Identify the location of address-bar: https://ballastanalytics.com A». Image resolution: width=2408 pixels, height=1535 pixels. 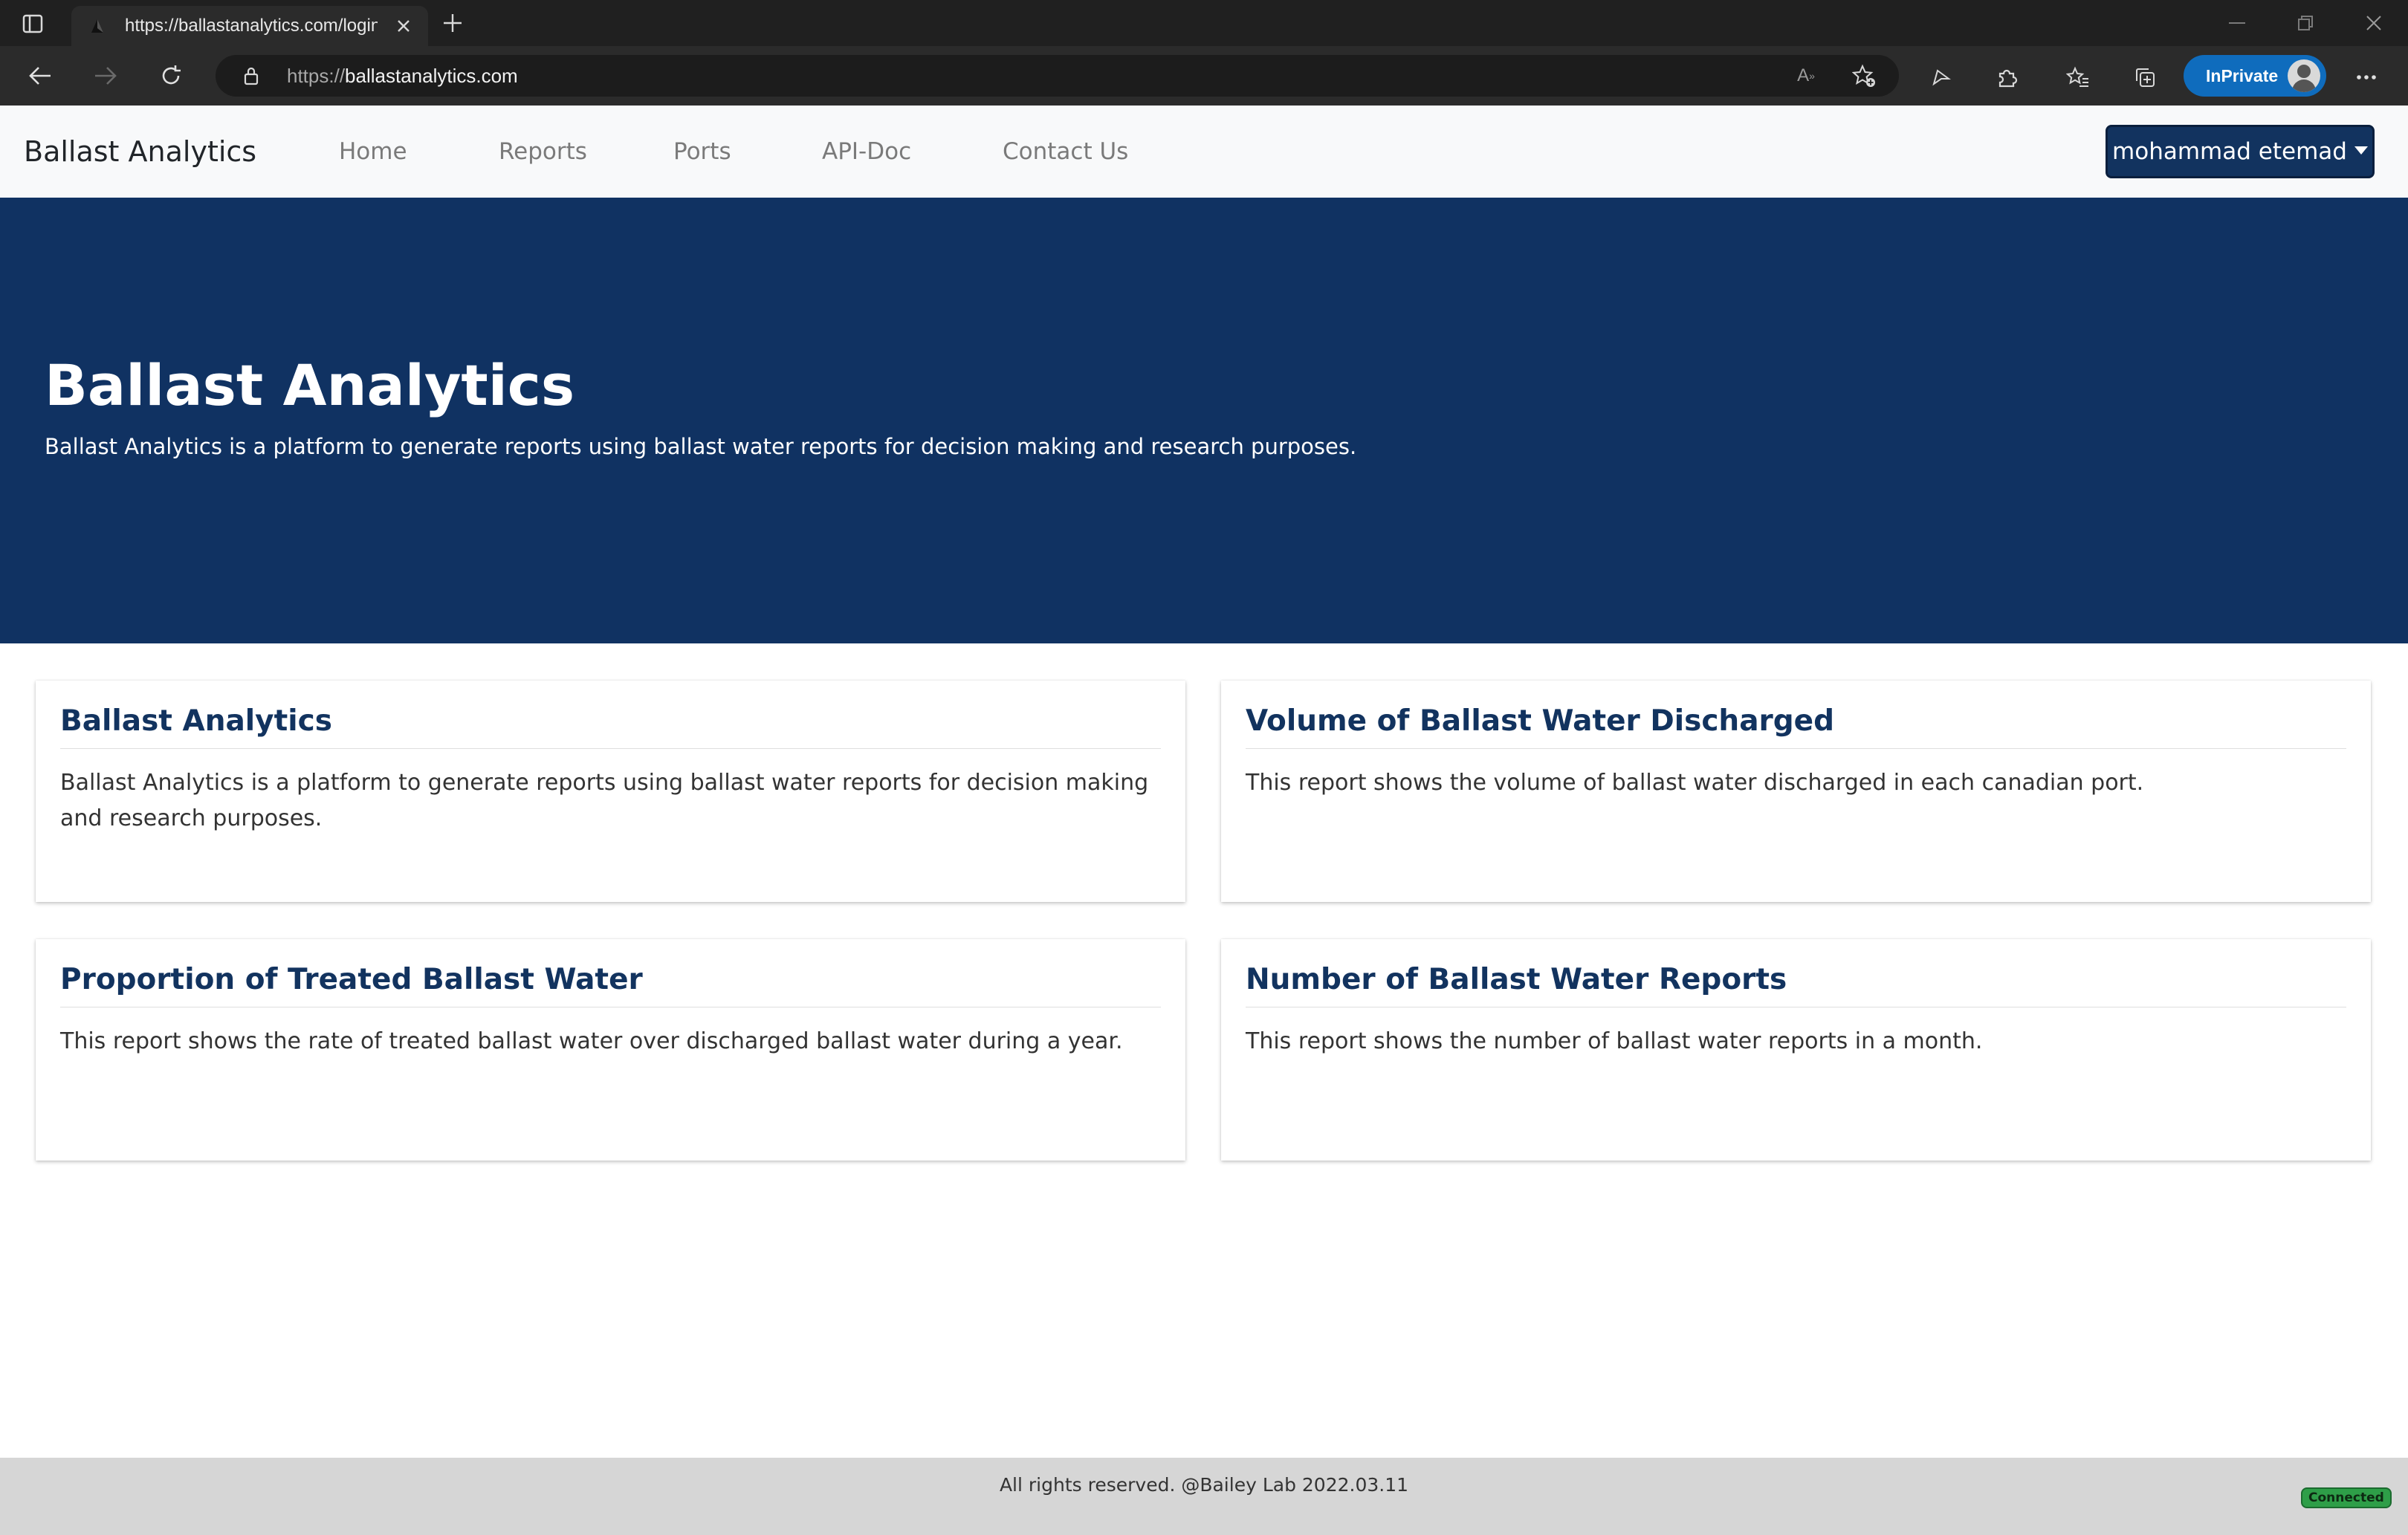
(1058, 76).